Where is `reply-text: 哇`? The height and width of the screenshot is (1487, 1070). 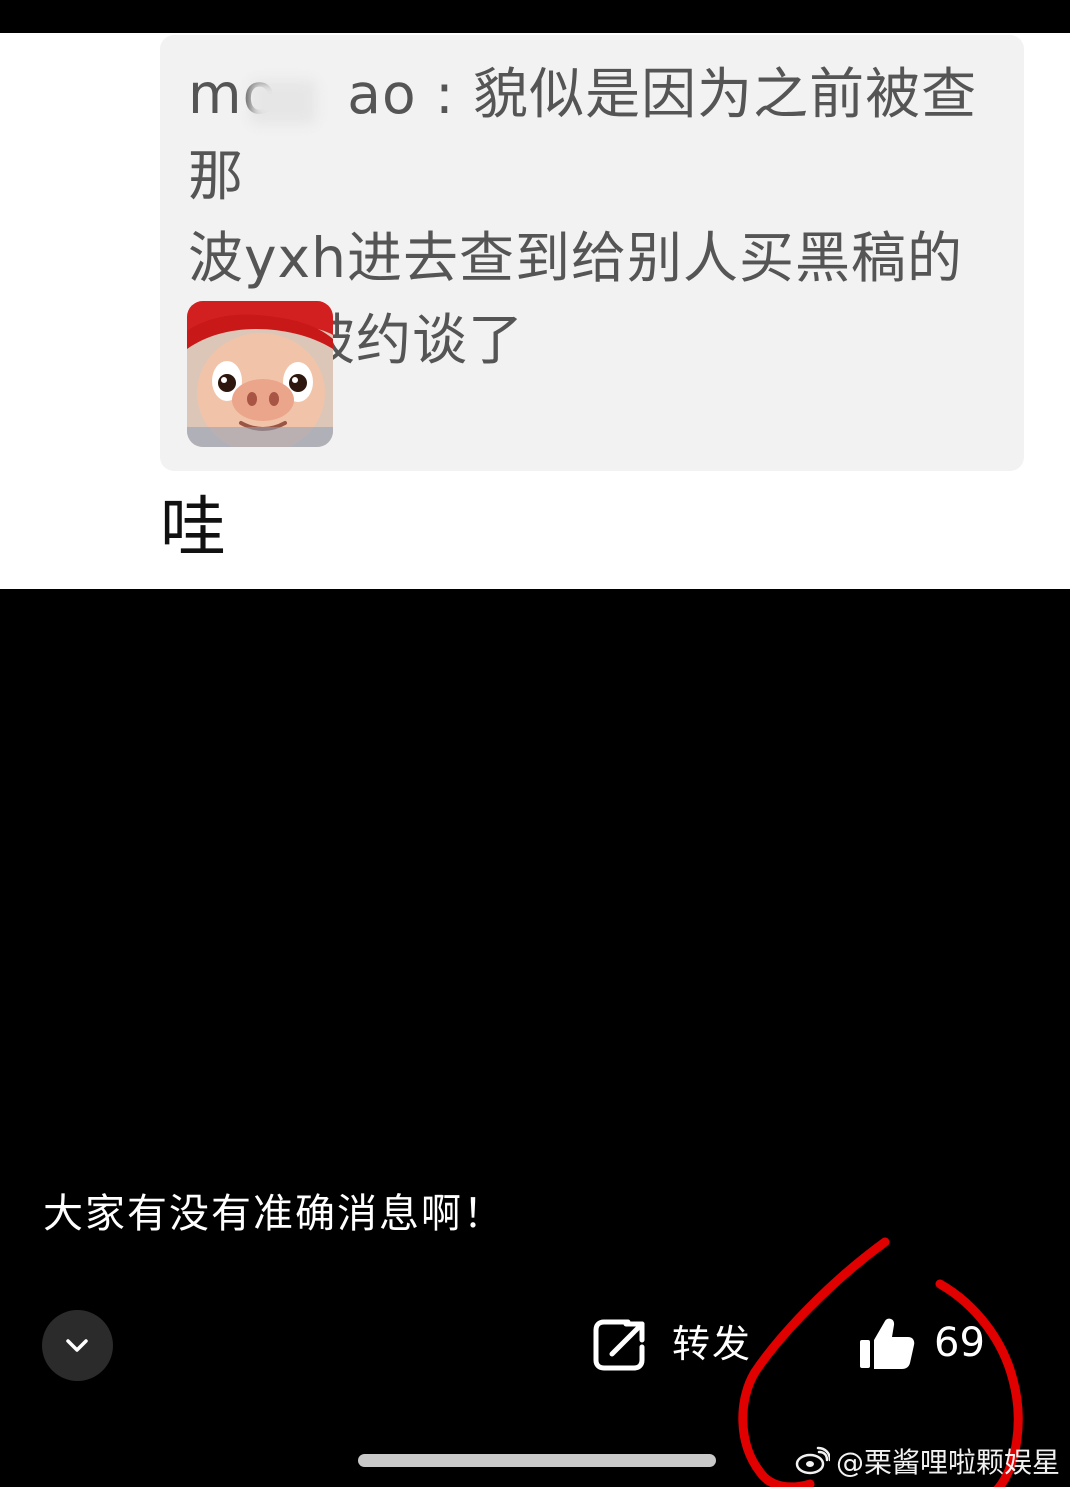 reply-text: 哇 is located at coordinates (193, 527).